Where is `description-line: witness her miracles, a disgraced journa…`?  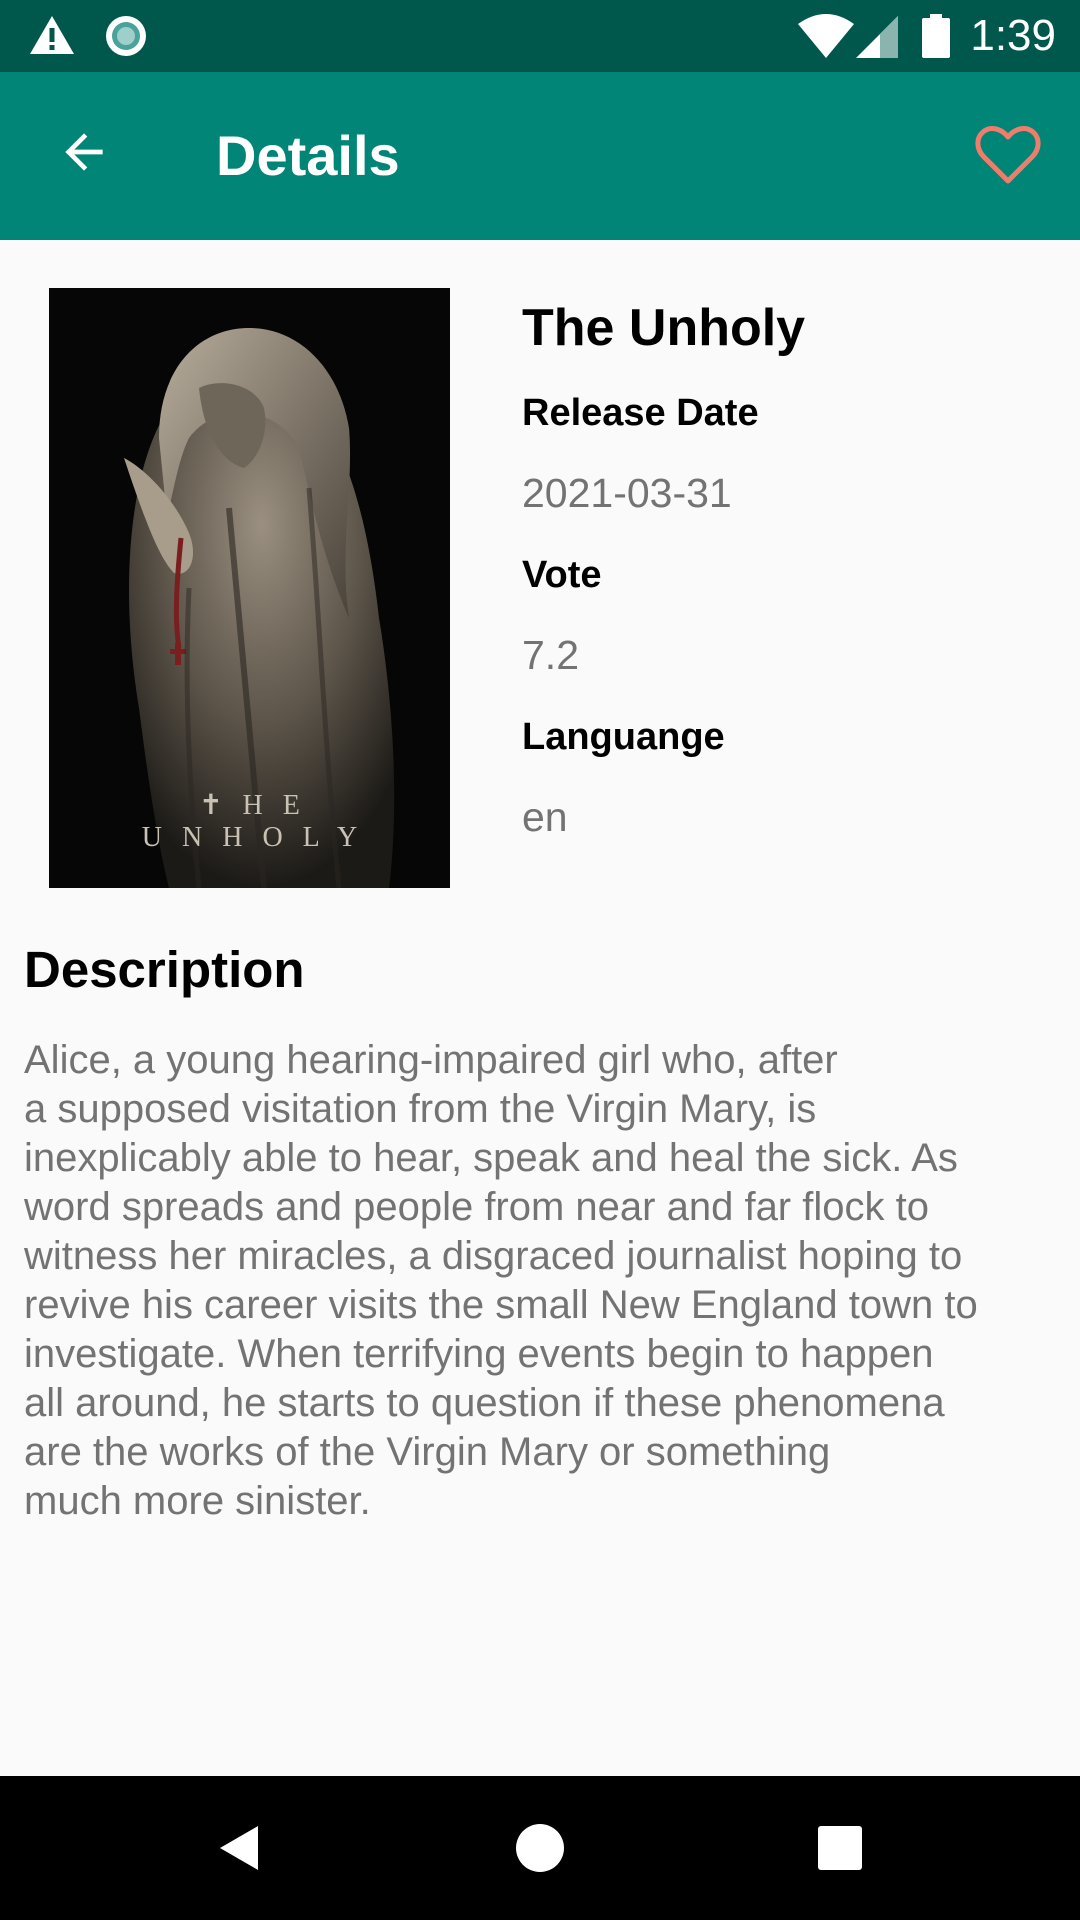
description-line: witness her miracles, a disgraced journa… is located at coordinates (493, 1256).